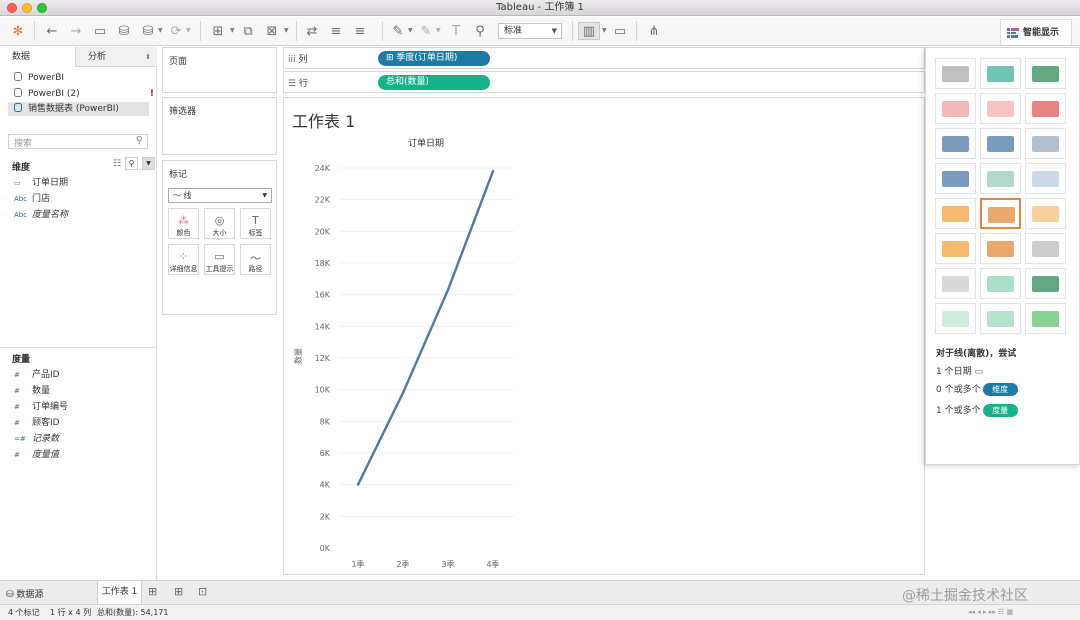 This screenshot has width=1080, height=620. What do you see at coordinates (119, 592) in the screenshot?
I see `tab-sheet-1: 工作表 1` at bounding box center [119, 592].